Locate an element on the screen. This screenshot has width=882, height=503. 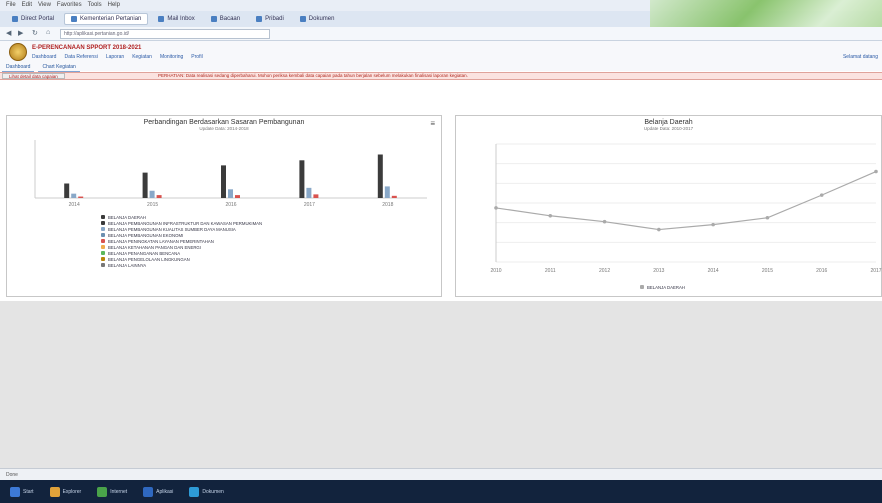
browser-tab-label: Dokumen is located at coordinates (321, 19).